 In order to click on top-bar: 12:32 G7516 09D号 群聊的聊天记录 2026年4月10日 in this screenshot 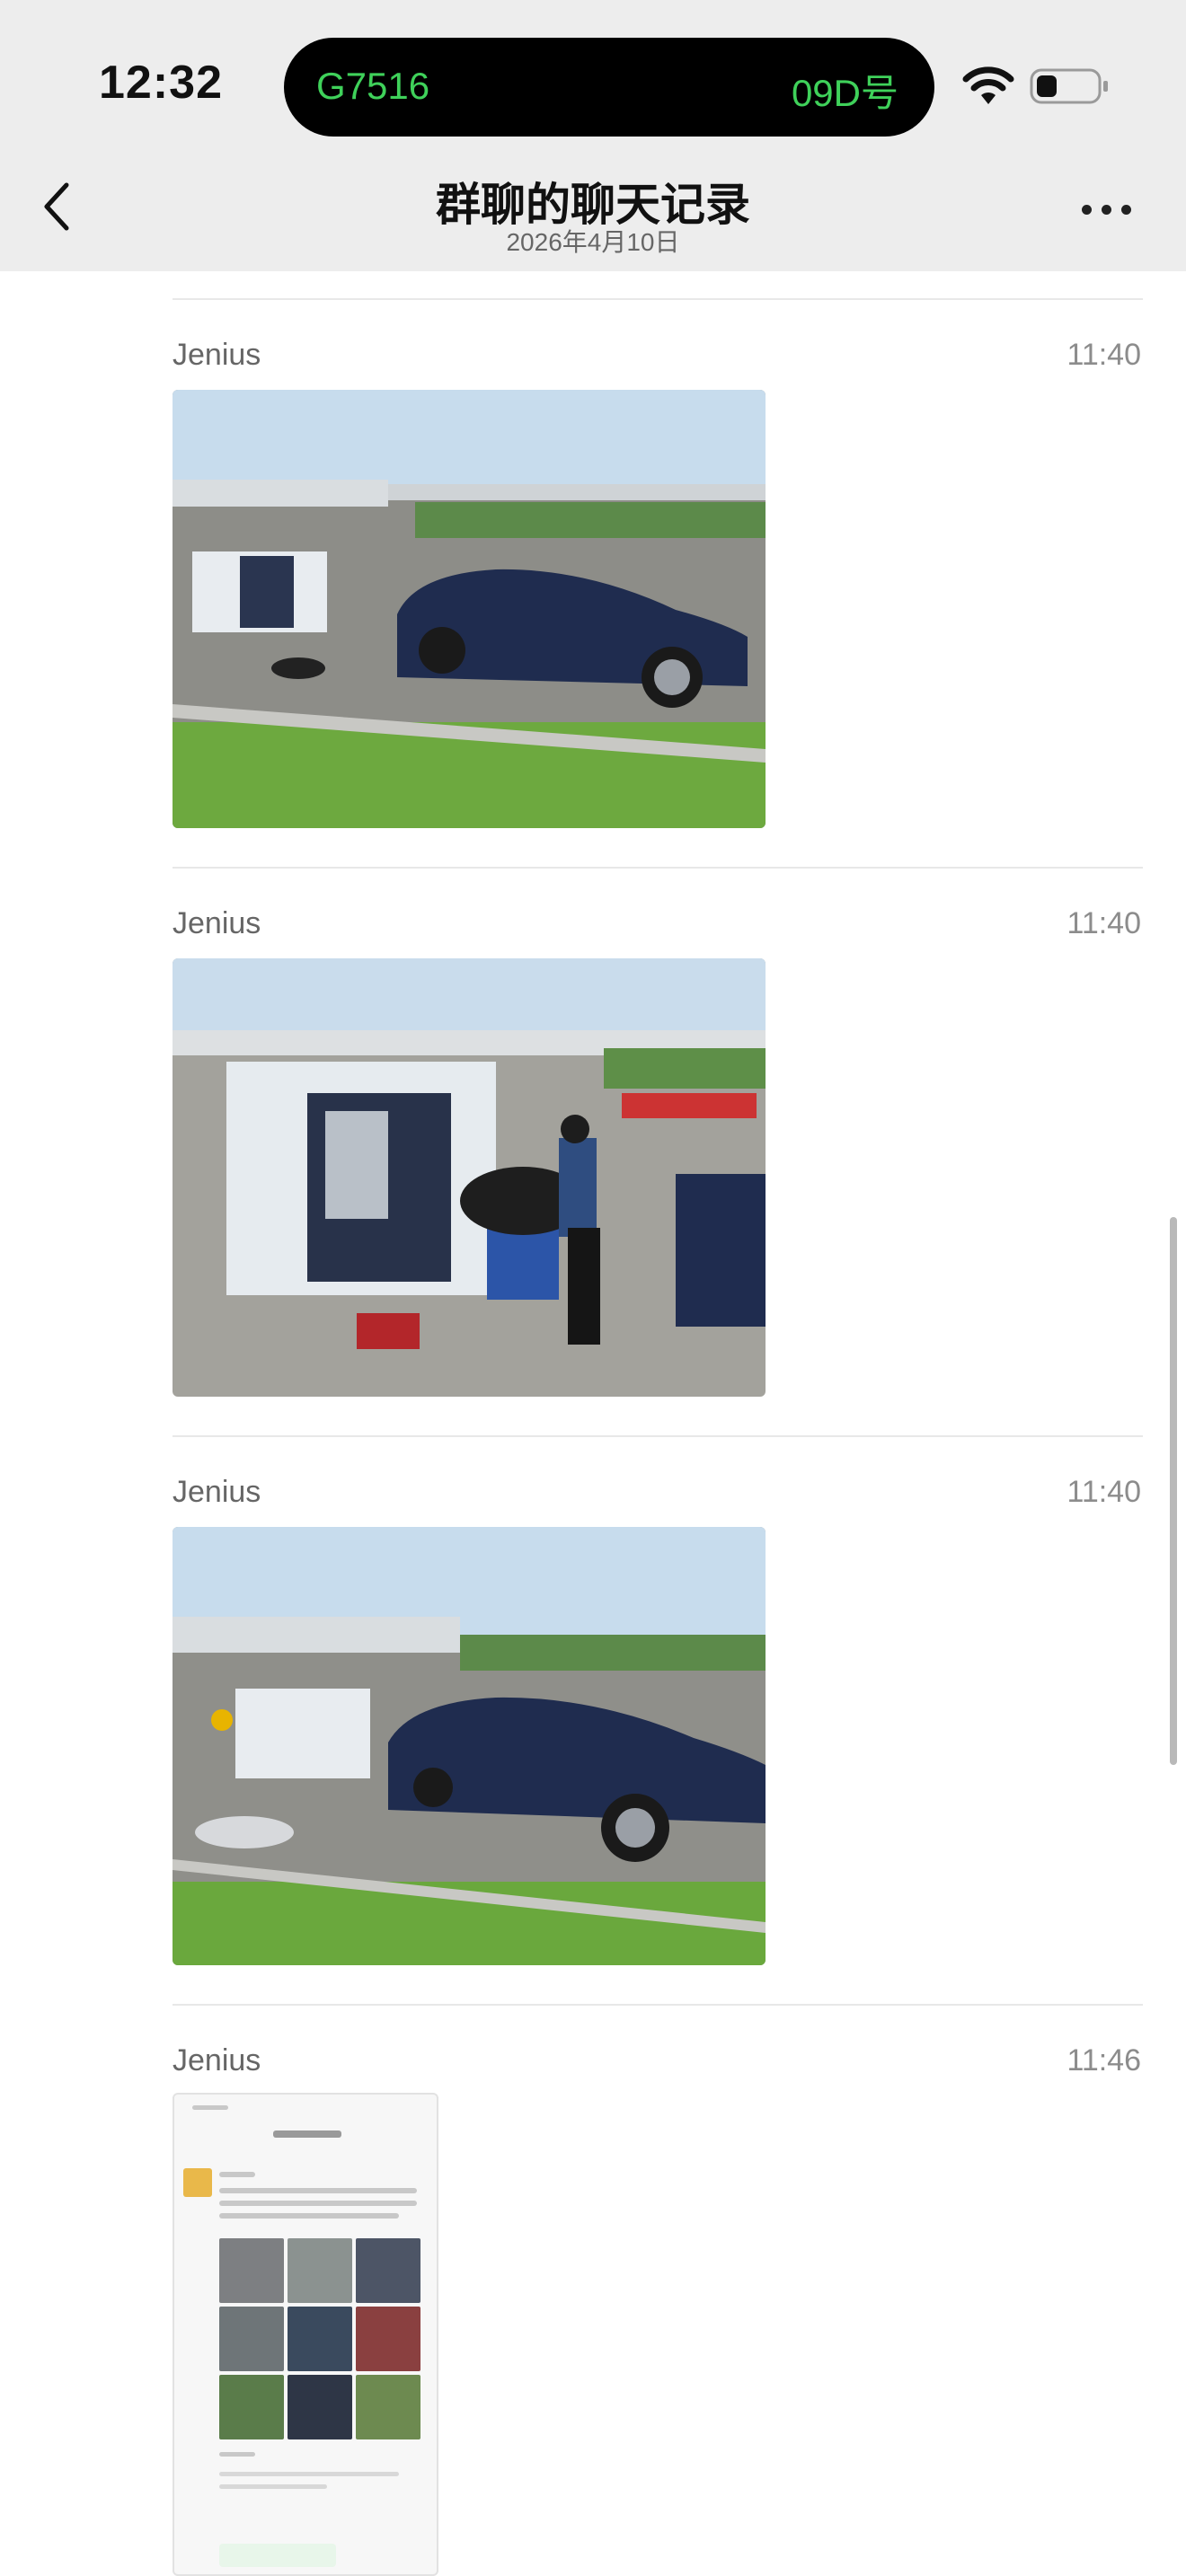, I will do `click(593, 135)`.